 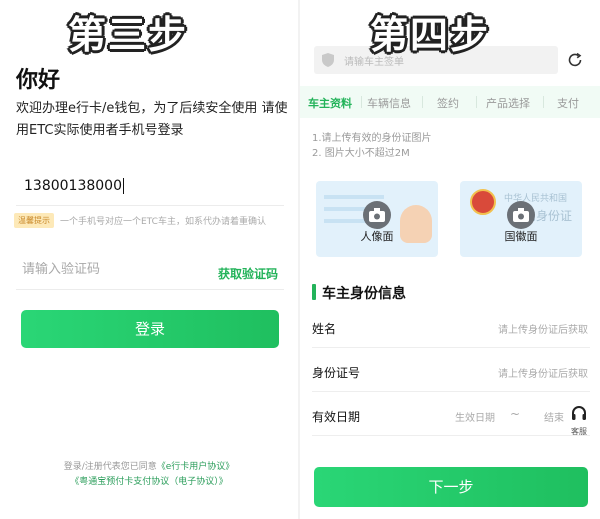 I want to click on id-number-row: 身份证号 请上传身份证后获取, so click(x=451, y=372).